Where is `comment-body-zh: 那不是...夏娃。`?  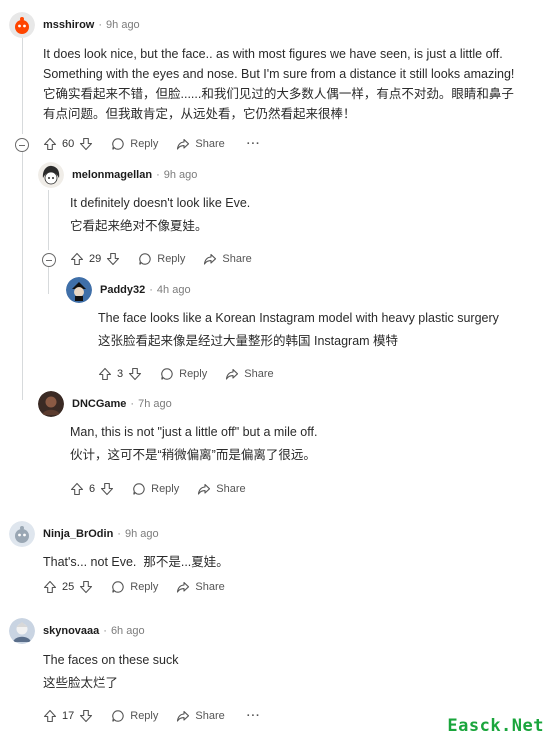
comment-body-zh: 那不是...夏娃。 is located at coordinates (186, 562).